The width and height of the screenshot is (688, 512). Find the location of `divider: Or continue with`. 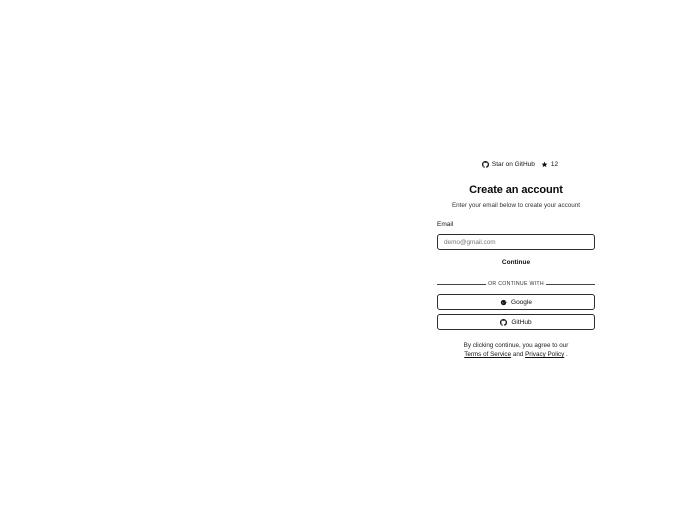

divider: Or continue with is located at coordinates (516, 284).